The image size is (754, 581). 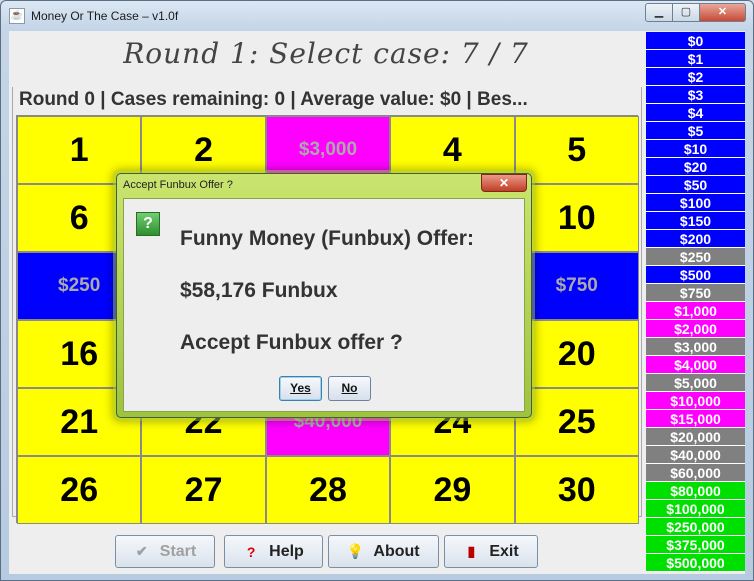 I want to click on money-value: $4,000, so click(x=695, y=365).